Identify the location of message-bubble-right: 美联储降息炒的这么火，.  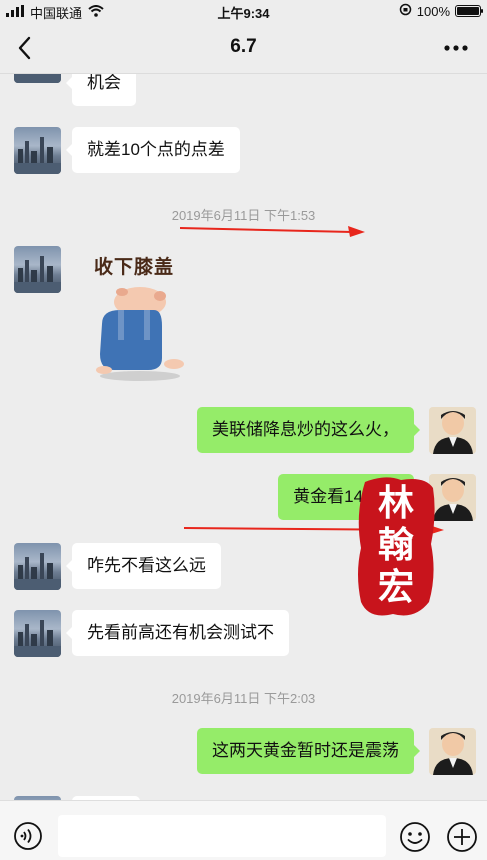
(308, 430).